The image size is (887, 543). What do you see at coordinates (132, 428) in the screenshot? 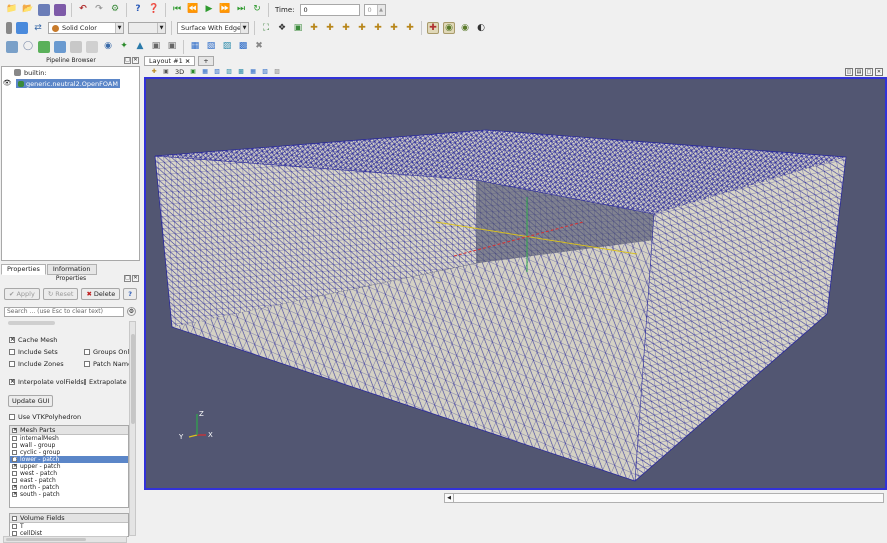
I see `properties-scrollbar` at bounding box center [132, 428].